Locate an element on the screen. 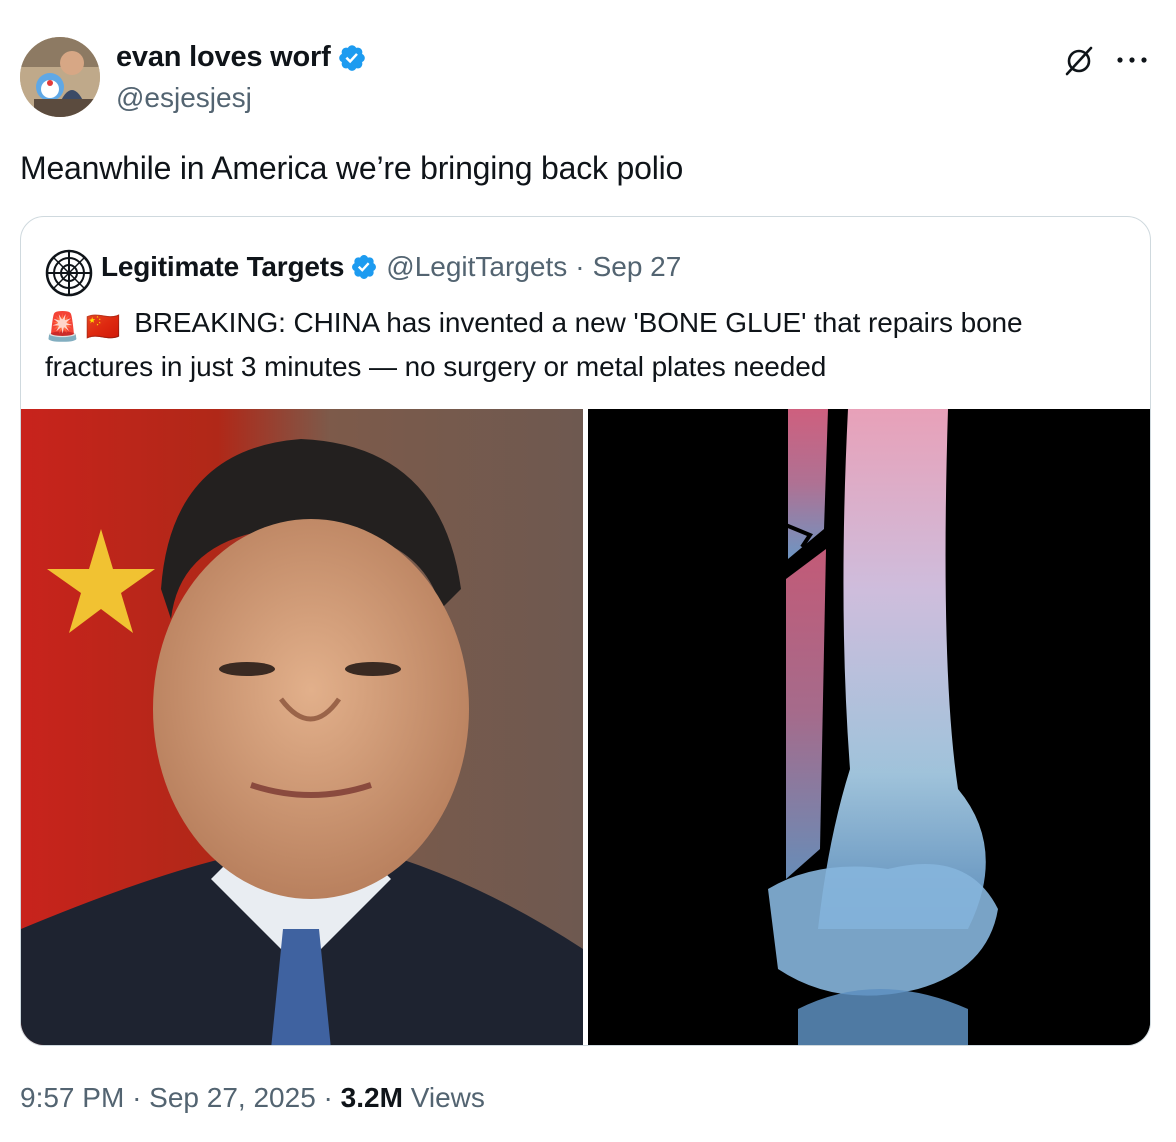  more-icon is located at coordinates (1132, 60).